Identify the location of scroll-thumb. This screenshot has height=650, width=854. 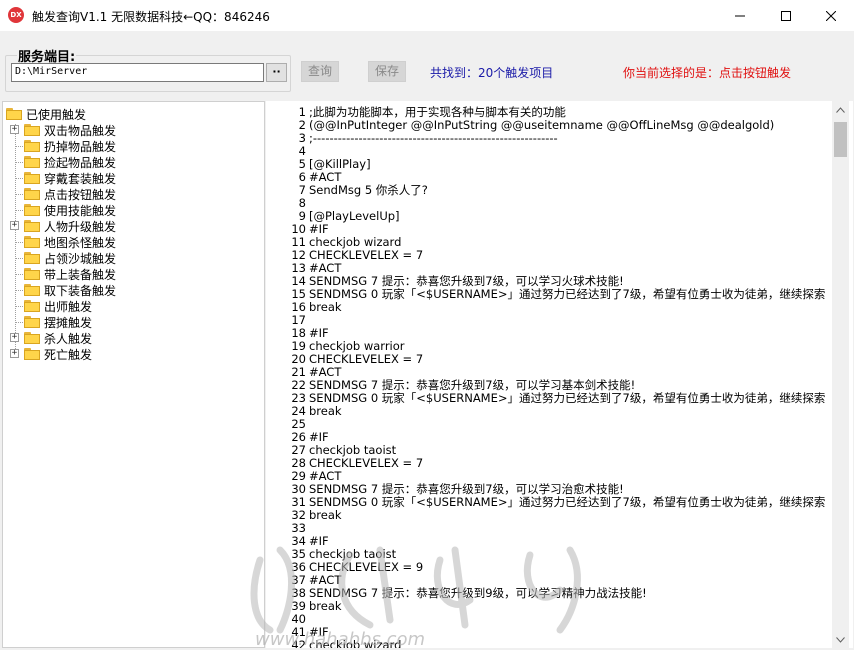
(840, 139).